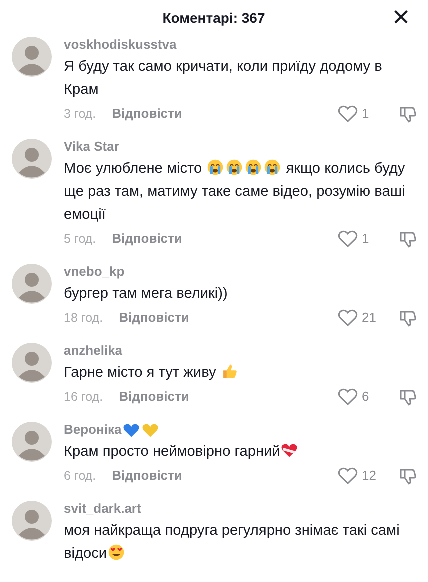 This screenshot has height=582, width=428. What do you see at coordinates (120, 45) in the screenshot?
I see `username: voskhodiskusstva` at bounding box center [120, 45].